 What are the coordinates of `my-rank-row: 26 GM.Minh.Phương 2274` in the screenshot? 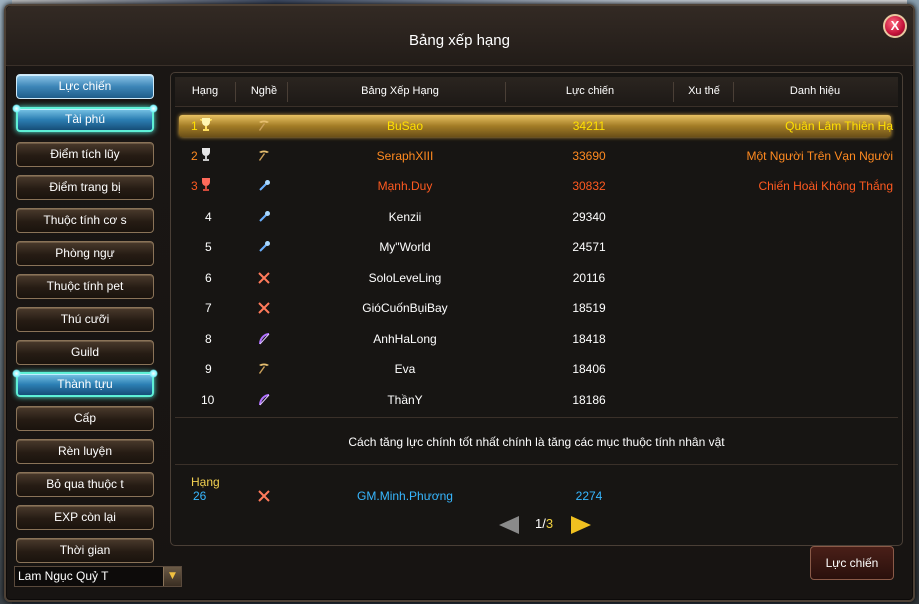 It's located at (535, 496).